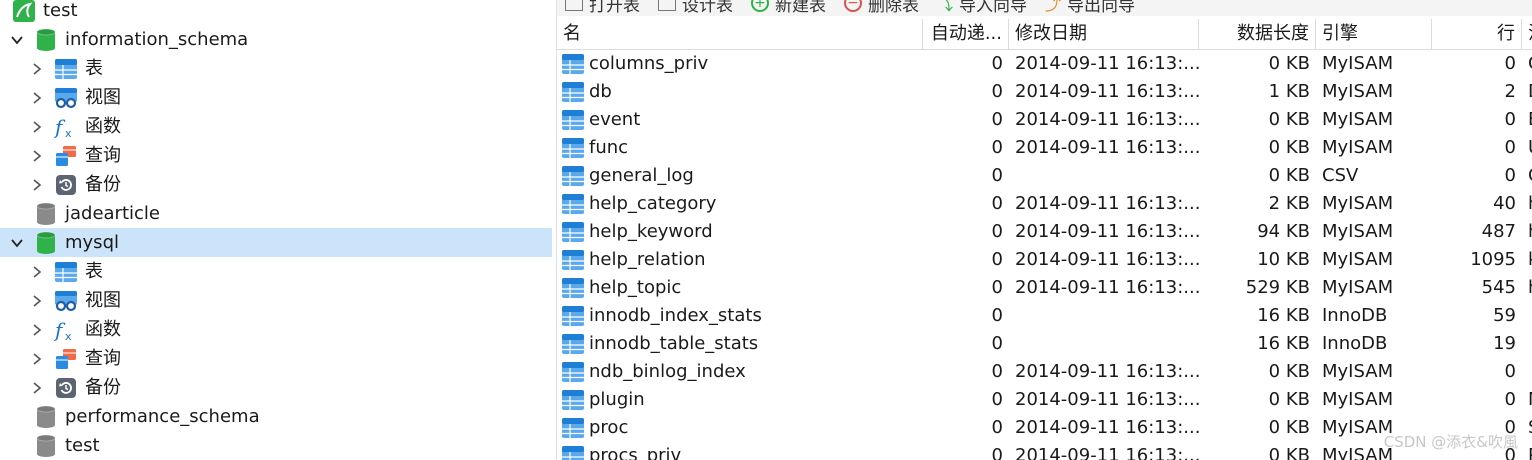  I want to click on svg-text: x, so click(68, 133).